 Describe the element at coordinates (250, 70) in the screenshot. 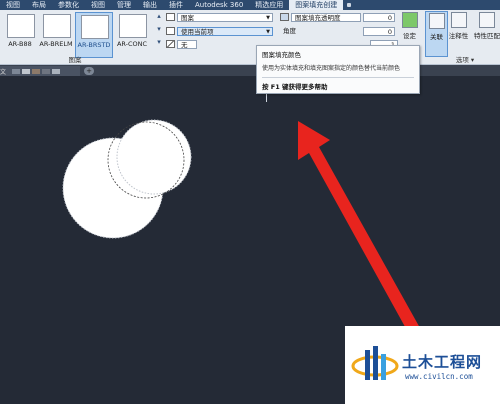

I see `file-tab-bar: 文 +` at that location.